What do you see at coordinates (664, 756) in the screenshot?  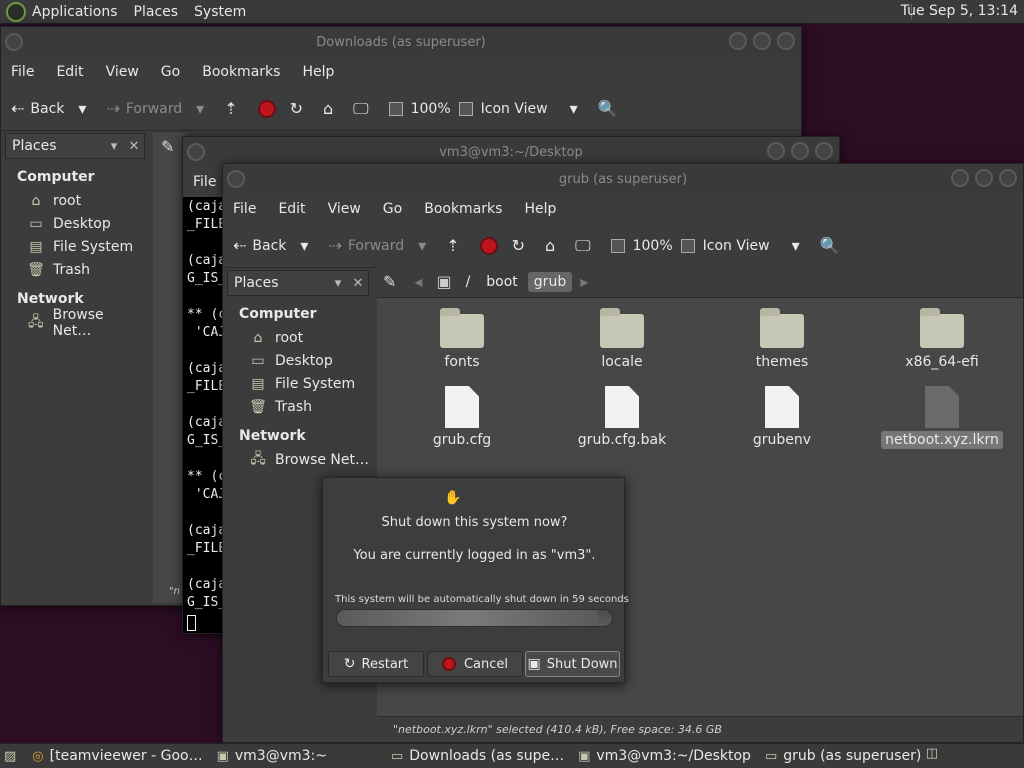 I see `task-terminal-desktop: ▣ vm3@vm3:~/Desktop` at bounding box center [664, 756].